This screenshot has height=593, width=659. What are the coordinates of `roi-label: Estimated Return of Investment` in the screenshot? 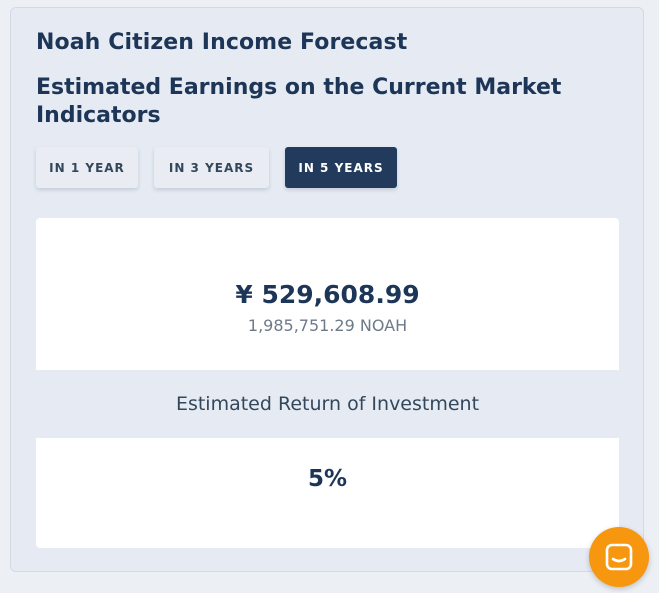 It's located at (327, 404).